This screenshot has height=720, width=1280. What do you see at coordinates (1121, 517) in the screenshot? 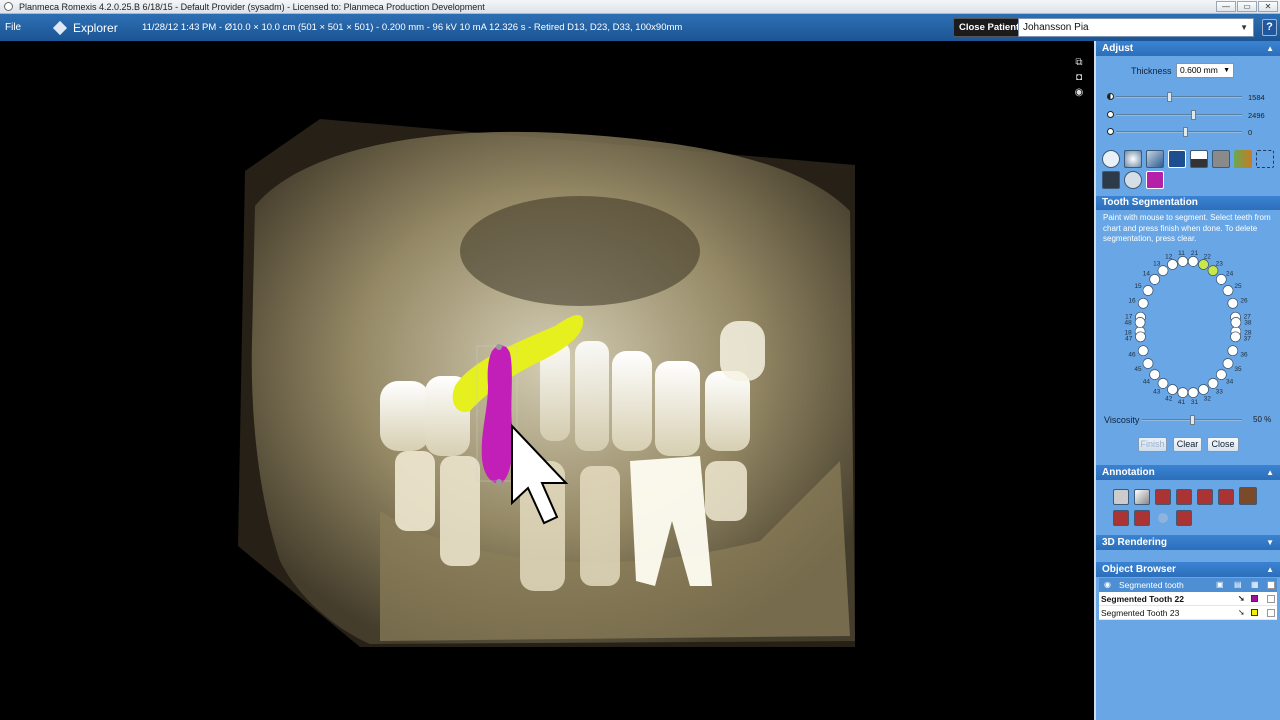
I see `freehand-icon` at bounding box center [1121, 517].